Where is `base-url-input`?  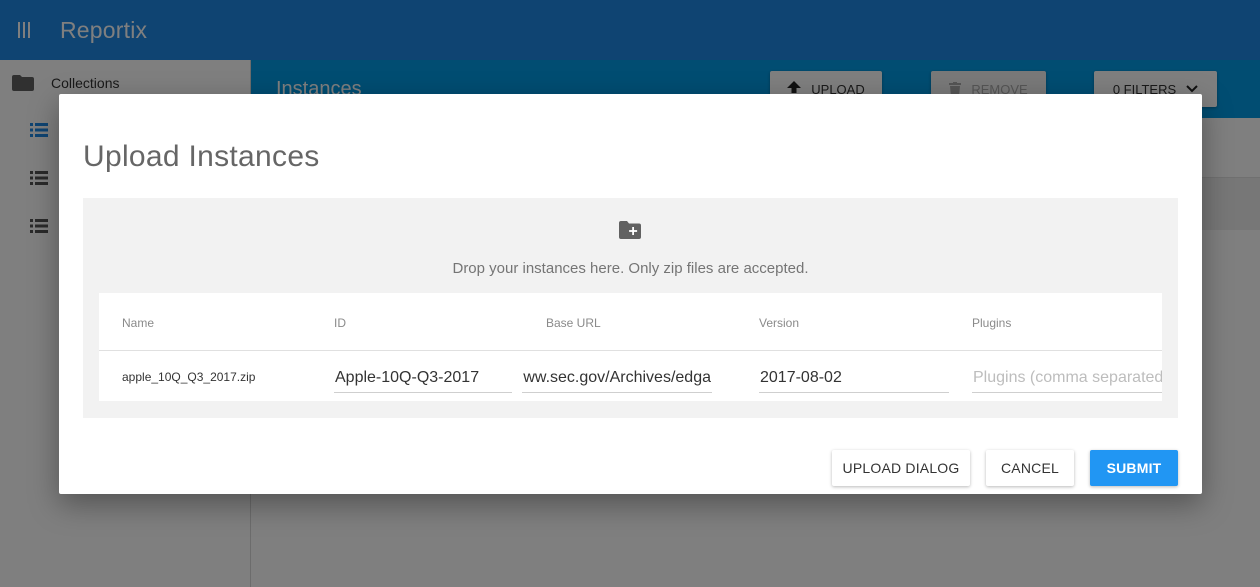 base-url-input is located at coordinates (617, 378).